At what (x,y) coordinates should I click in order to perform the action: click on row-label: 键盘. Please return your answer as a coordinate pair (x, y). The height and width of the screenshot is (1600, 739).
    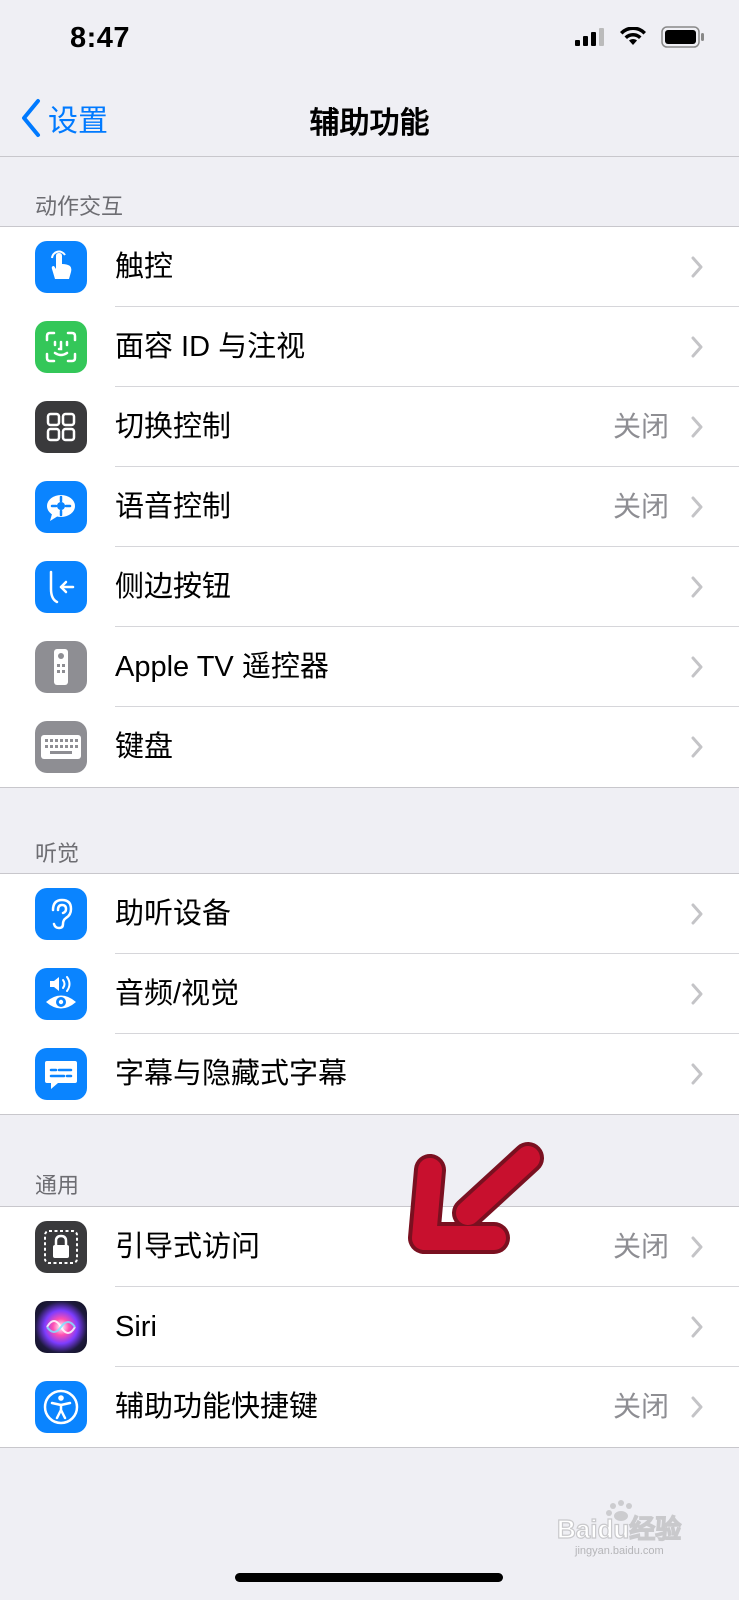
    Looking at the image, I should click on (144, 747).